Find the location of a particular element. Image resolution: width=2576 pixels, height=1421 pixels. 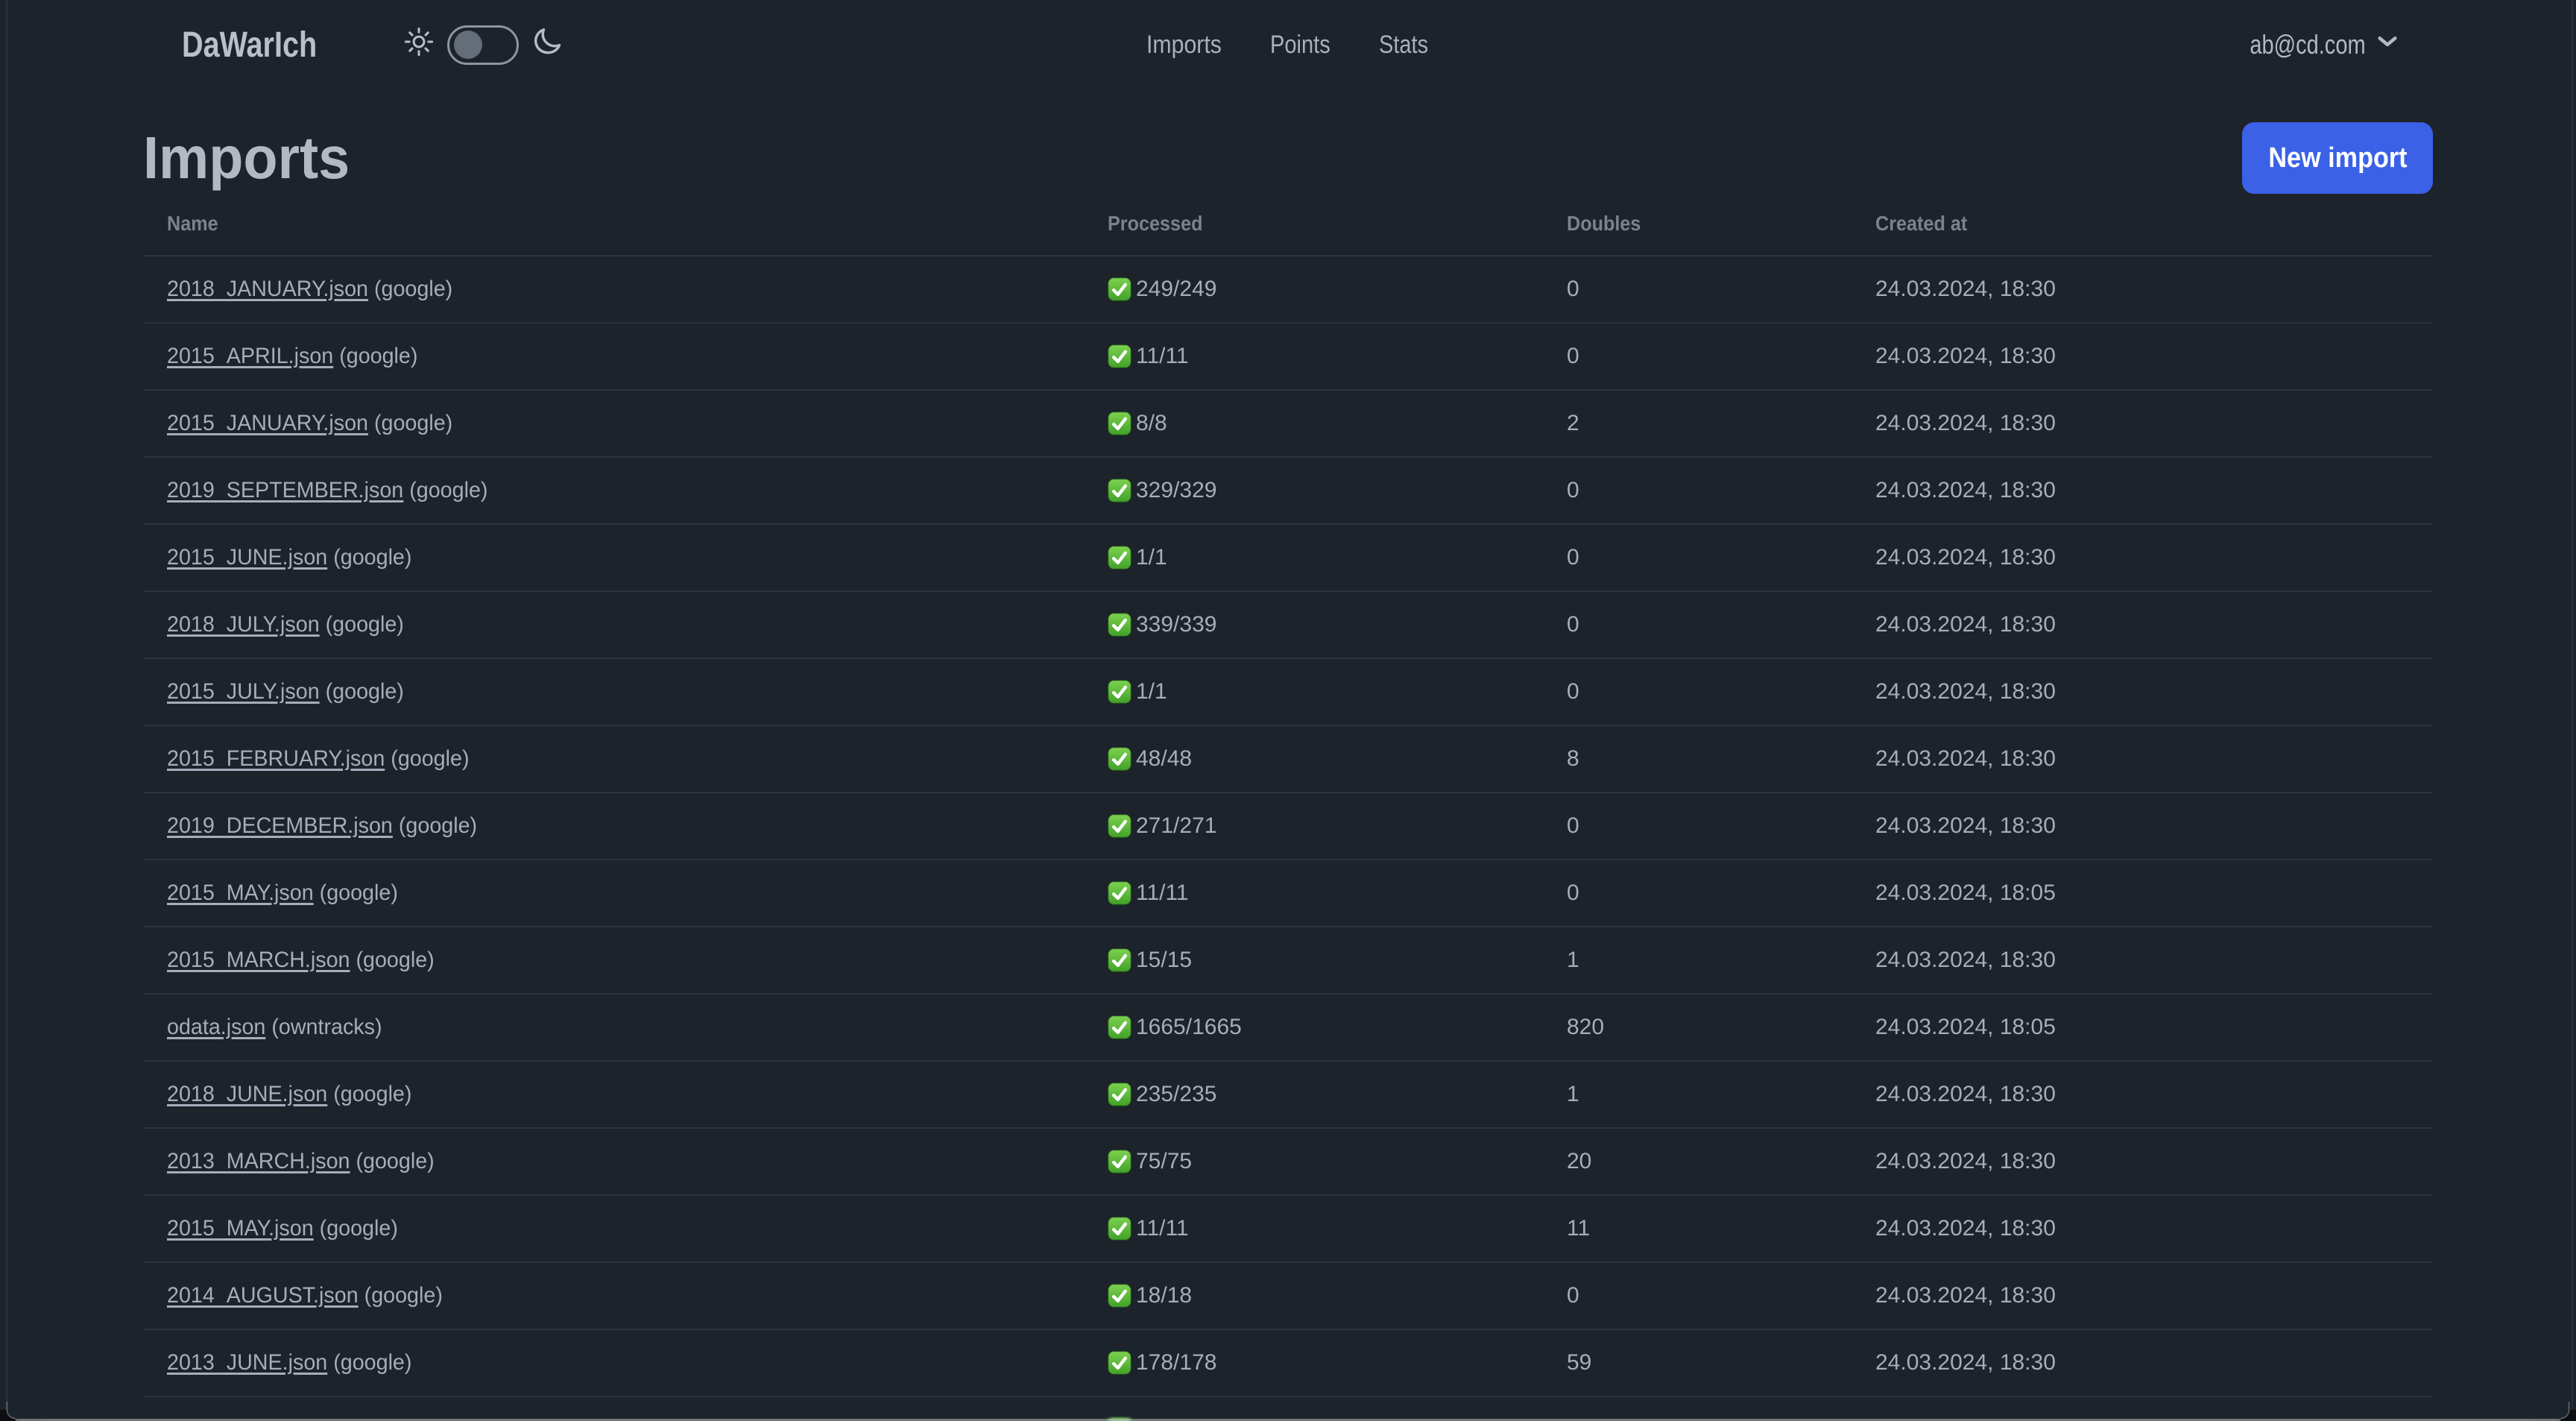

nav-link-points: Points is located at coordinates (1305, 44).